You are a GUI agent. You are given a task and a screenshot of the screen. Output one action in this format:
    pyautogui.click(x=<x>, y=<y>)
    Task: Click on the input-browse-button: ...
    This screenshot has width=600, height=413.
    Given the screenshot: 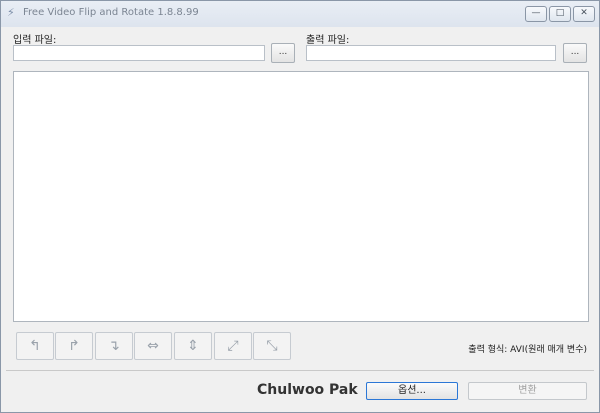 What is the action you would take?
    pyautogui.click(x=283, y=53)
    